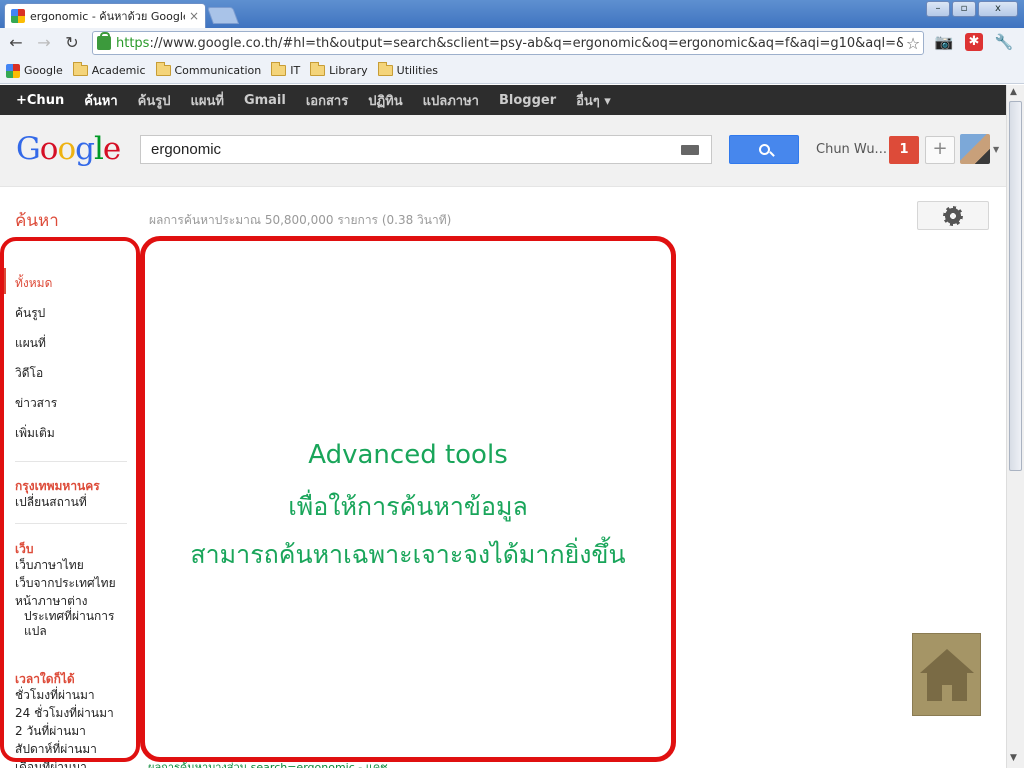 This screenshot has width=1024, height=768. What do you see at coordinates (417, 70) in the screenshot?
I see `bookmark-label: Utilities` at bounding box center [417, 70].